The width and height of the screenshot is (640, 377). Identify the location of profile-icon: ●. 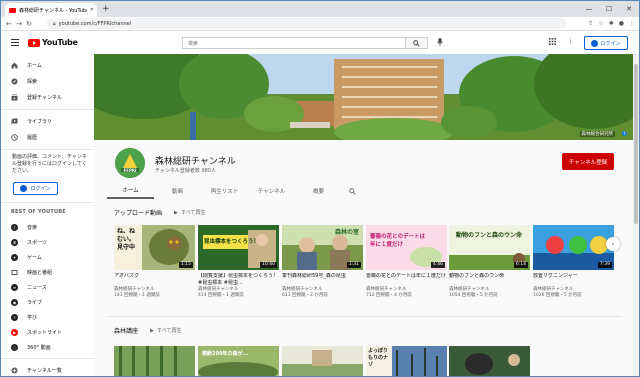
(621, 23).